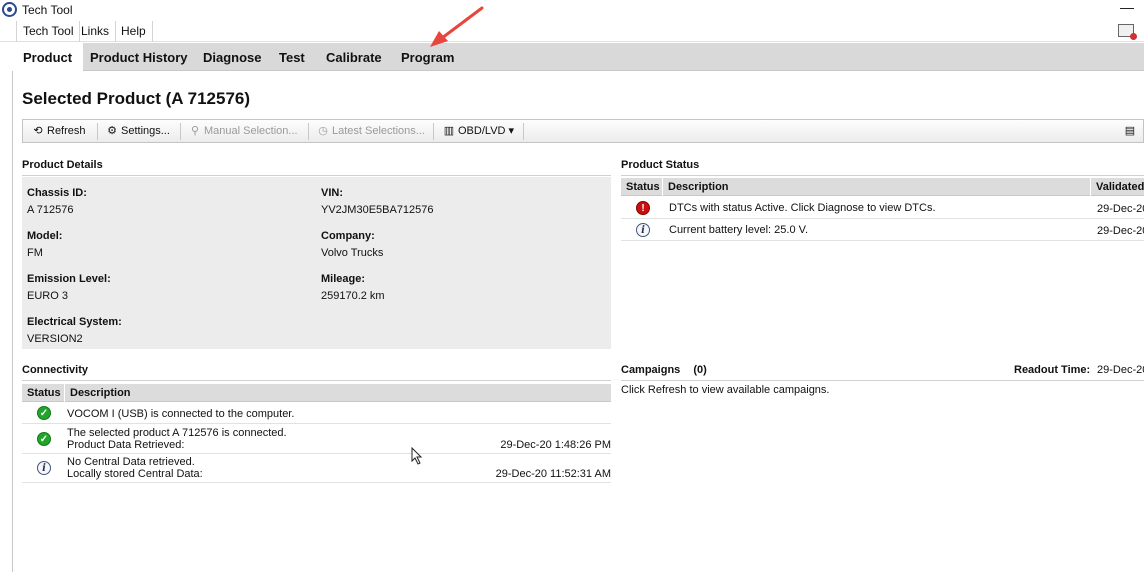  Describe the element at coordinates (482, 131) in the screenshot. I see `obd-lvd-label: OBD/LVD` at that location.